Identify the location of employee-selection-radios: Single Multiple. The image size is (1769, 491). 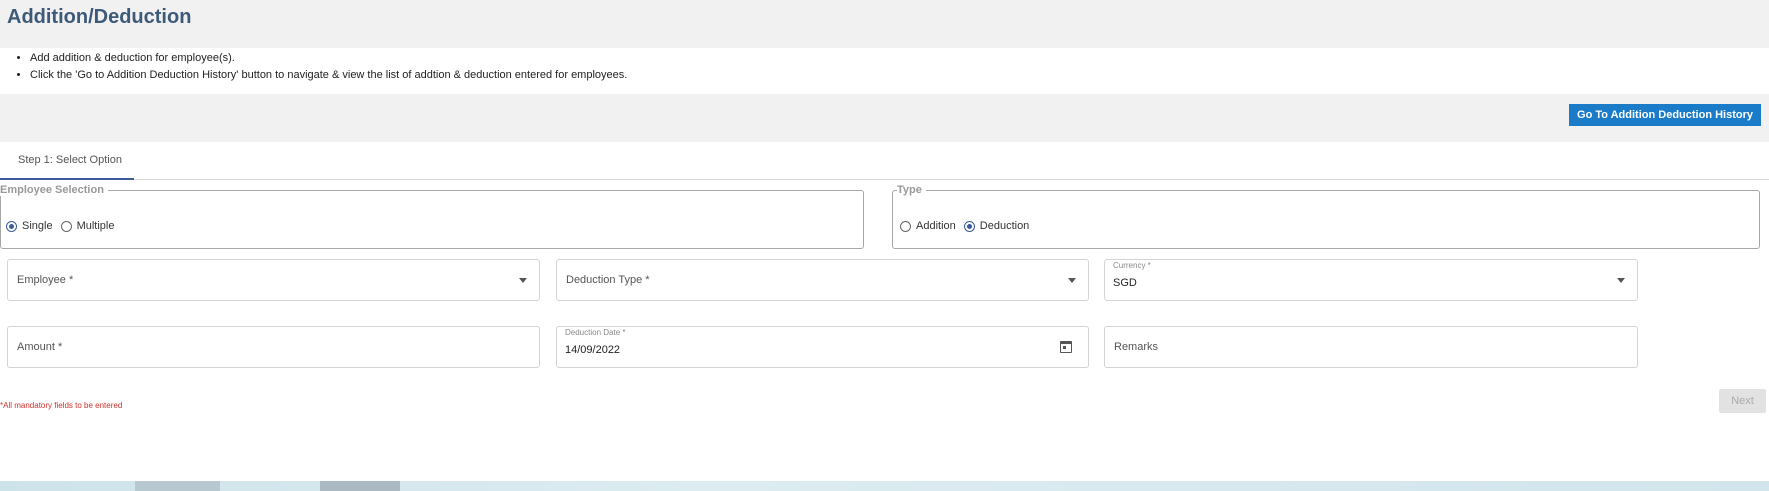
(64, 226).